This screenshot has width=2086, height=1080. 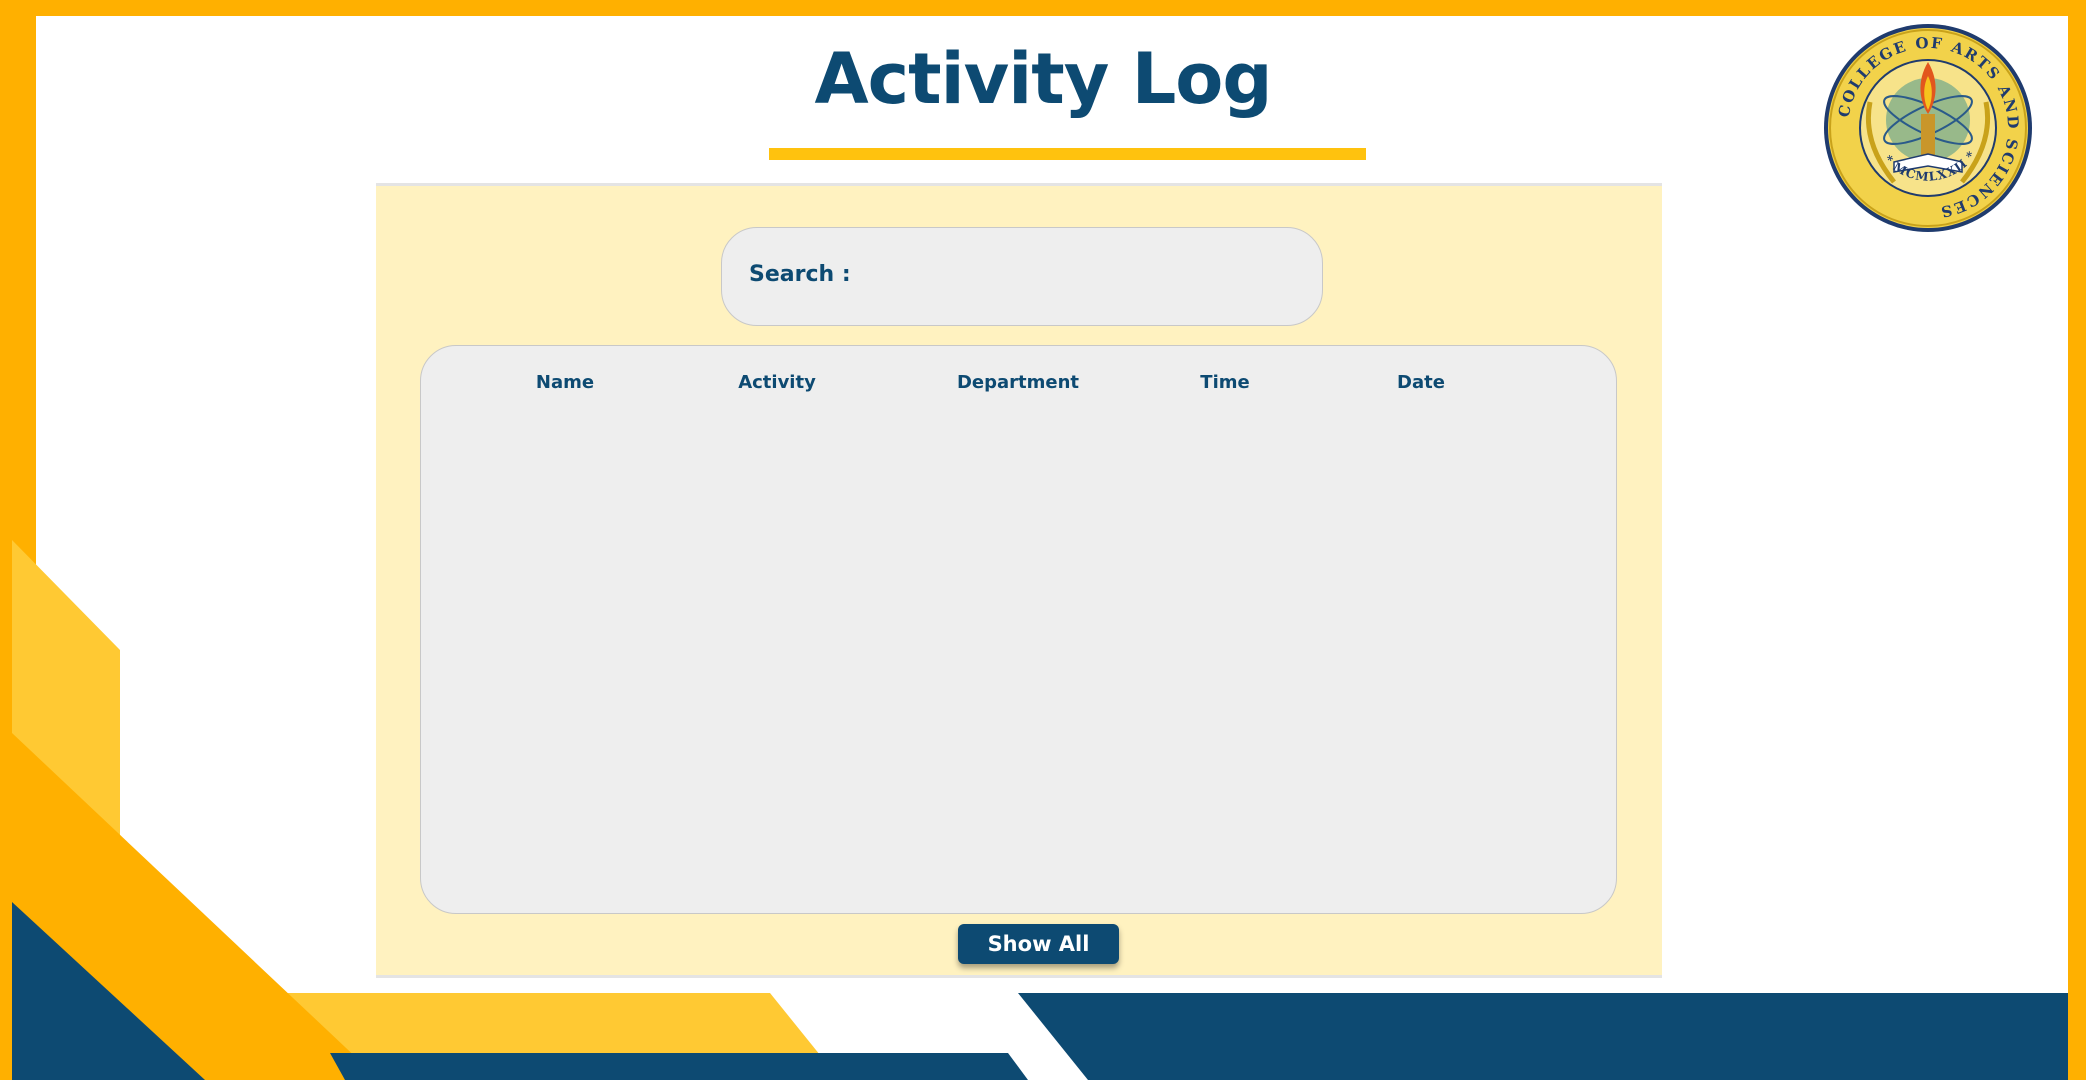 What do you see at coordinates (1543, 1036) in the screenshot?
I see `bottom-navy-band-right` at bounding box center [1543, 1036].